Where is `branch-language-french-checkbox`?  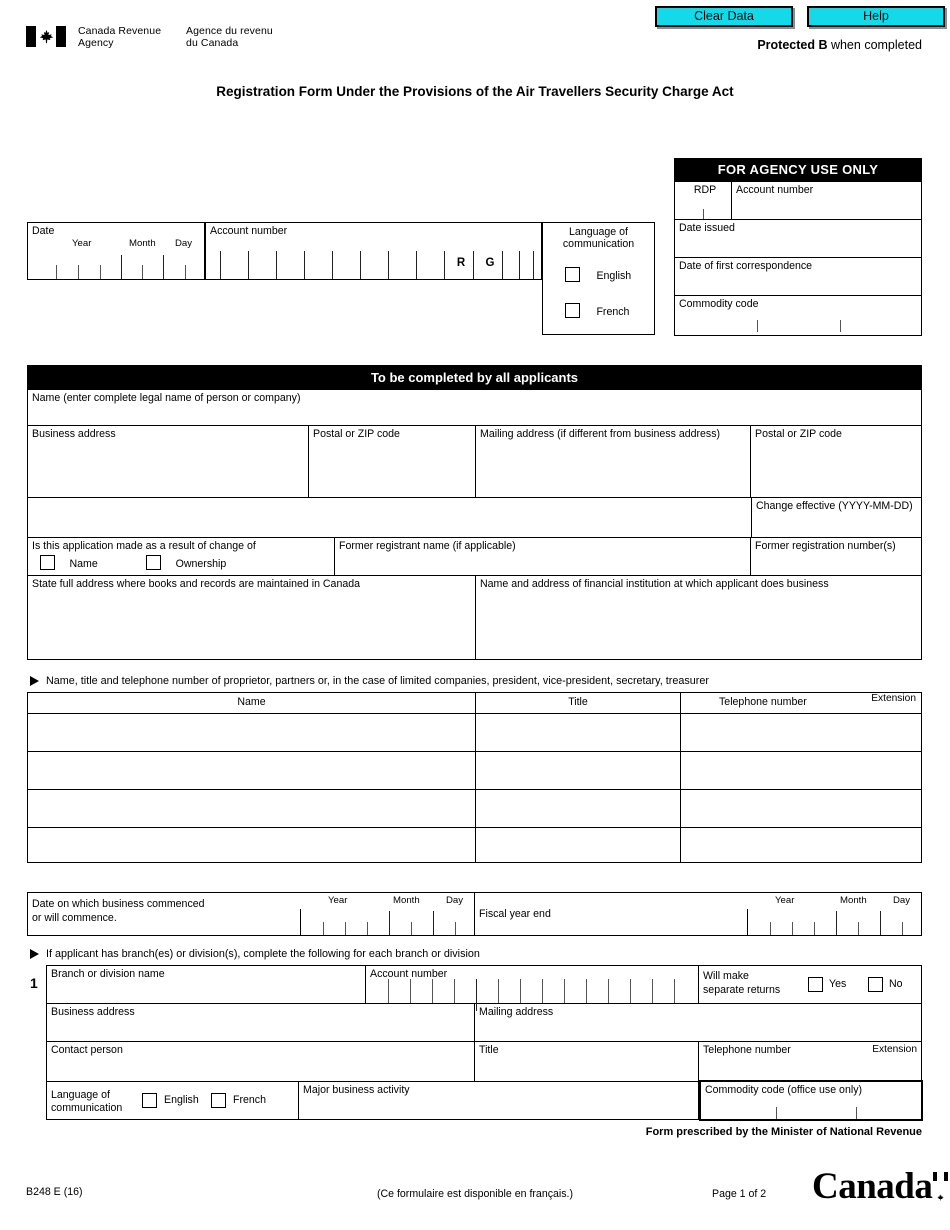 branch-language-french-checkbox is located at coordinates (218, 1100).